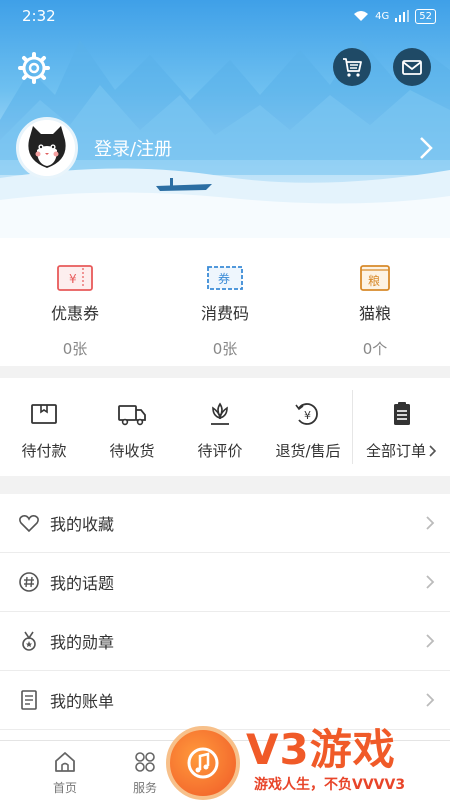 The width and height of the screenshot is (450, 800). I want to click on home-icon, so click(65, 762).